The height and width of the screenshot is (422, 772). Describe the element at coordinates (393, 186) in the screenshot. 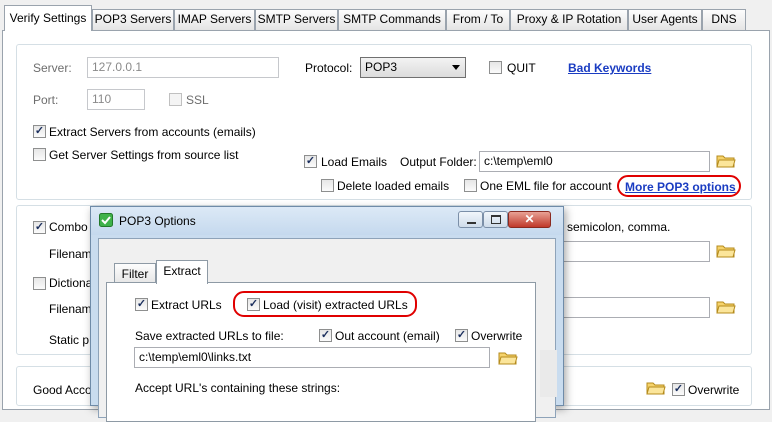

I see `delete-loaded-label: Delete loaded emails` at that location.